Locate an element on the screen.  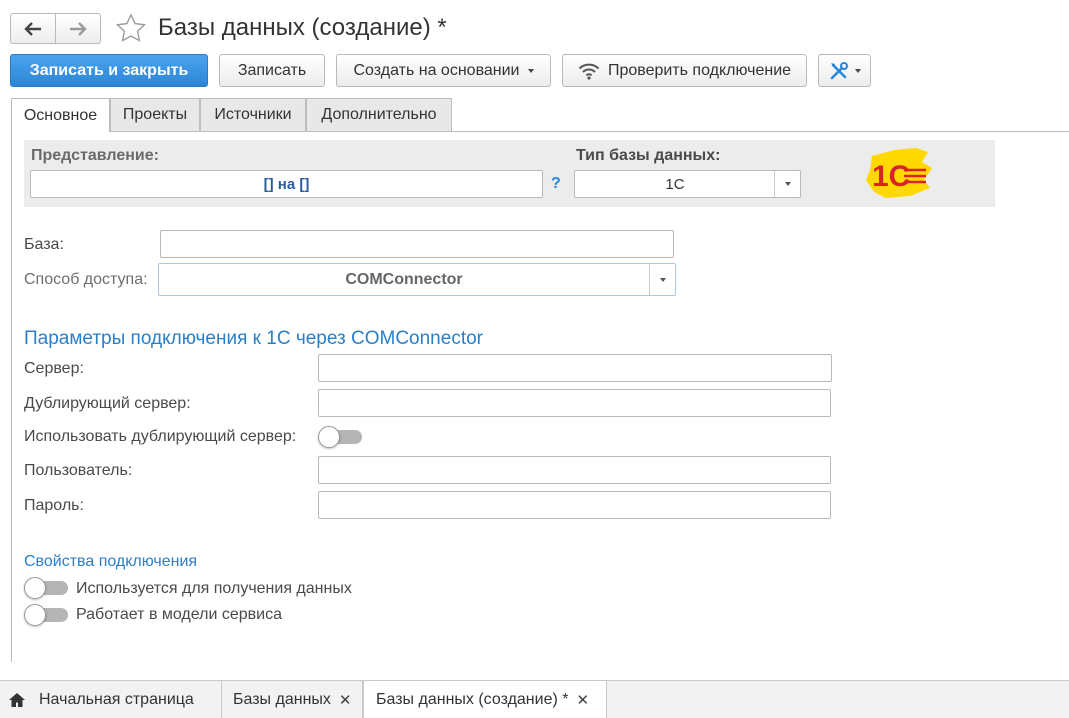
wifi-icon is located at coordinates (589, 71).